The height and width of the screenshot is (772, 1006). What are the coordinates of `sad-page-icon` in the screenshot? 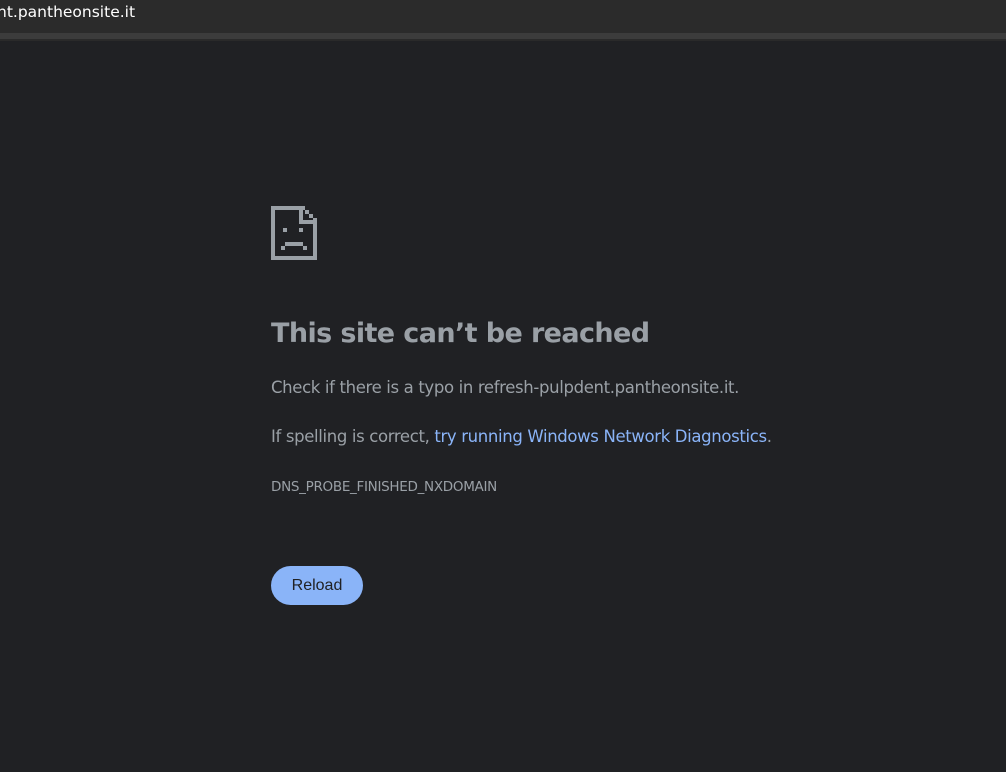 It's located at (294, 233).